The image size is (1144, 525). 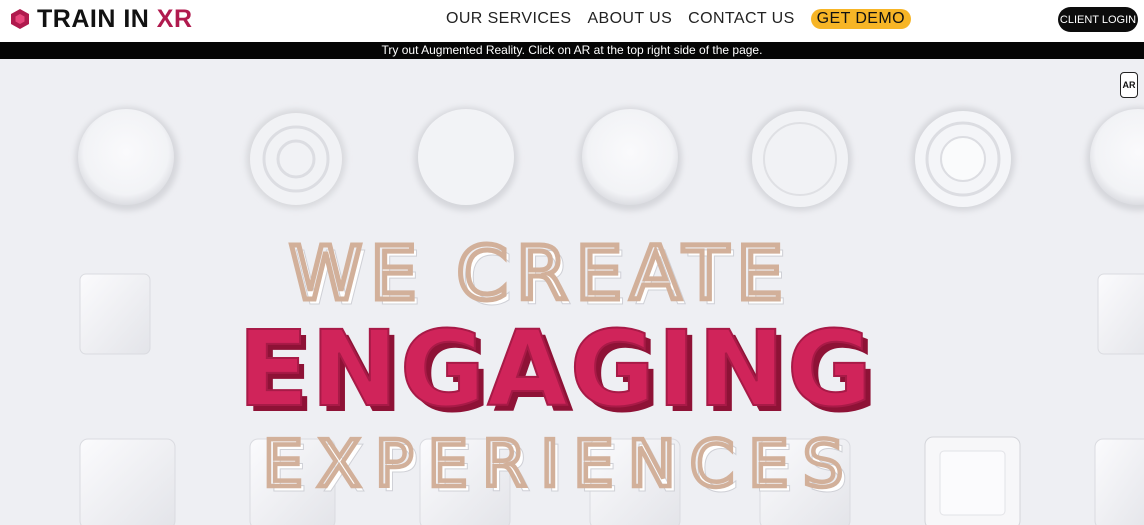 What do you see at coordinates (860, 19) in the screenshot?
I see `get-demo-button: GET DEMO` at bounding box center [860, 19].